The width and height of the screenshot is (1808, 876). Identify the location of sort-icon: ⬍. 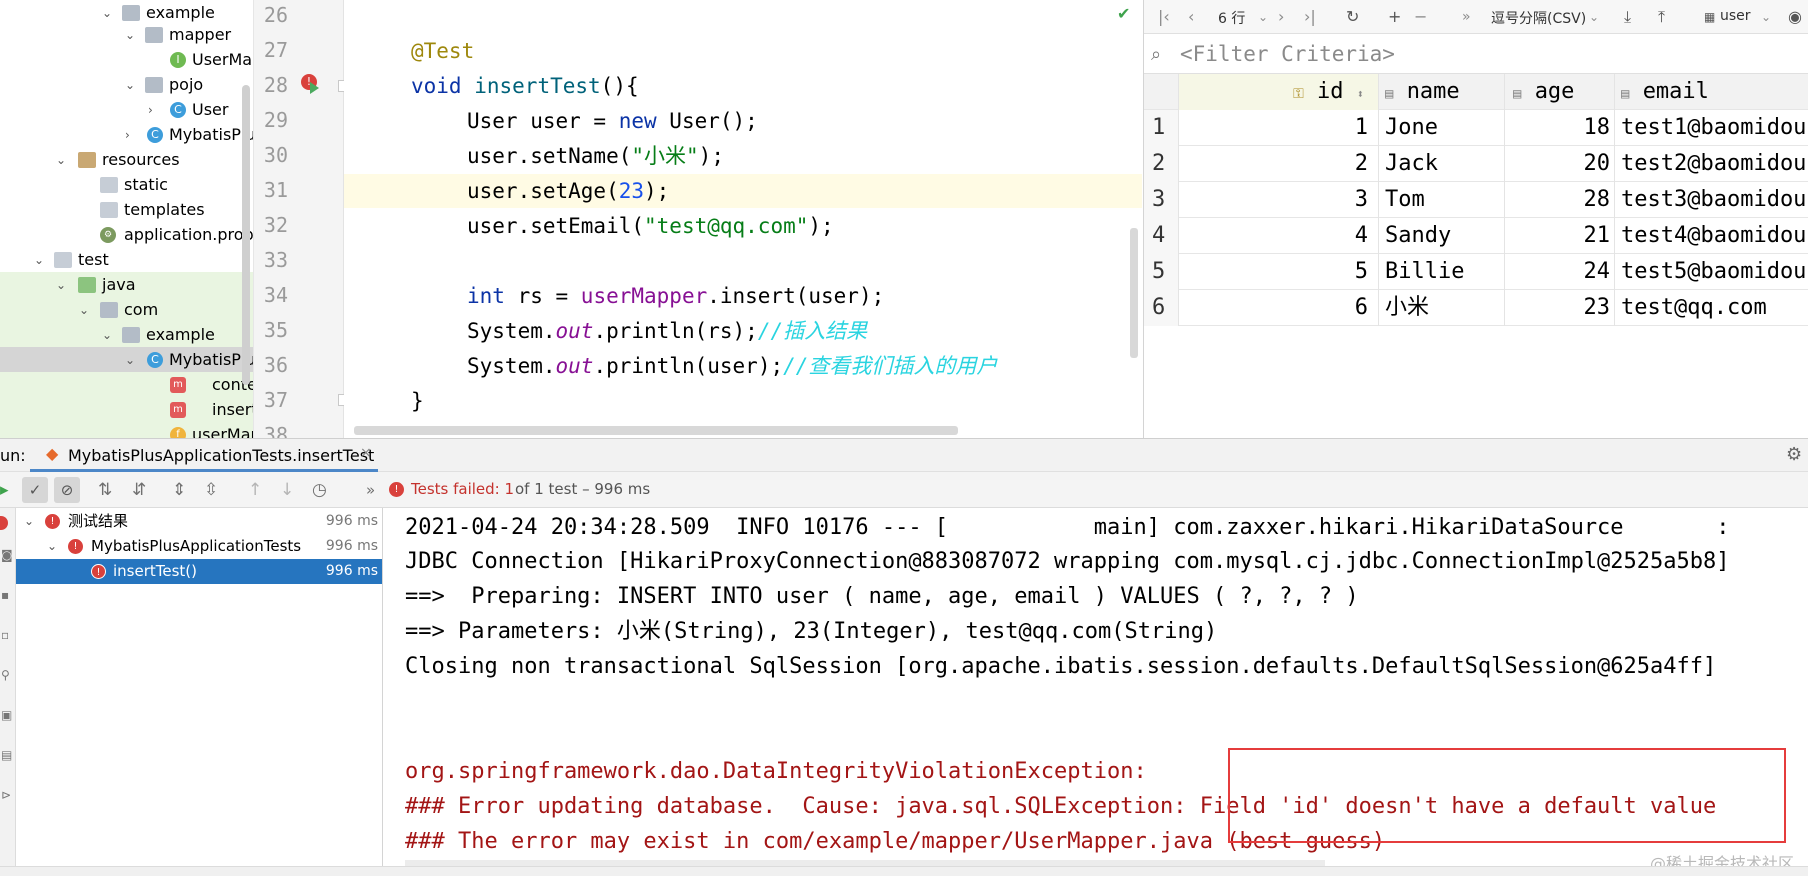
(1360, 94).